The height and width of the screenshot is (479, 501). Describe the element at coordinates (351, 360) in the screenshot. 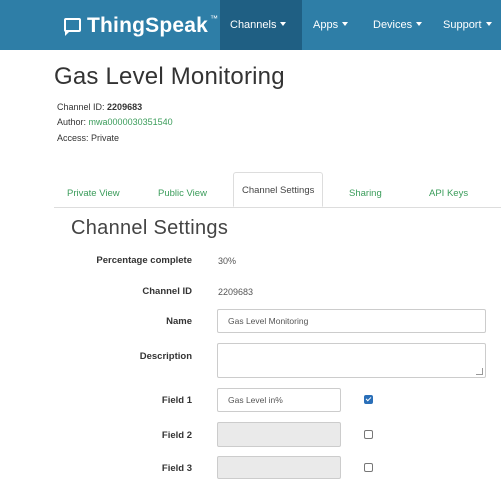

I see `description-textarea` at that location.